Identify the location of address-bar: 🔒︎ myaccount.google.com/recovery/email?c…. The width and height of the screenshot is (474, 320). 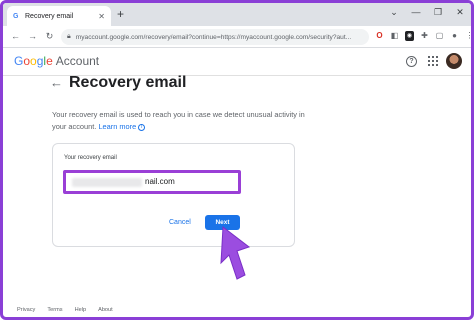
(215, 37).